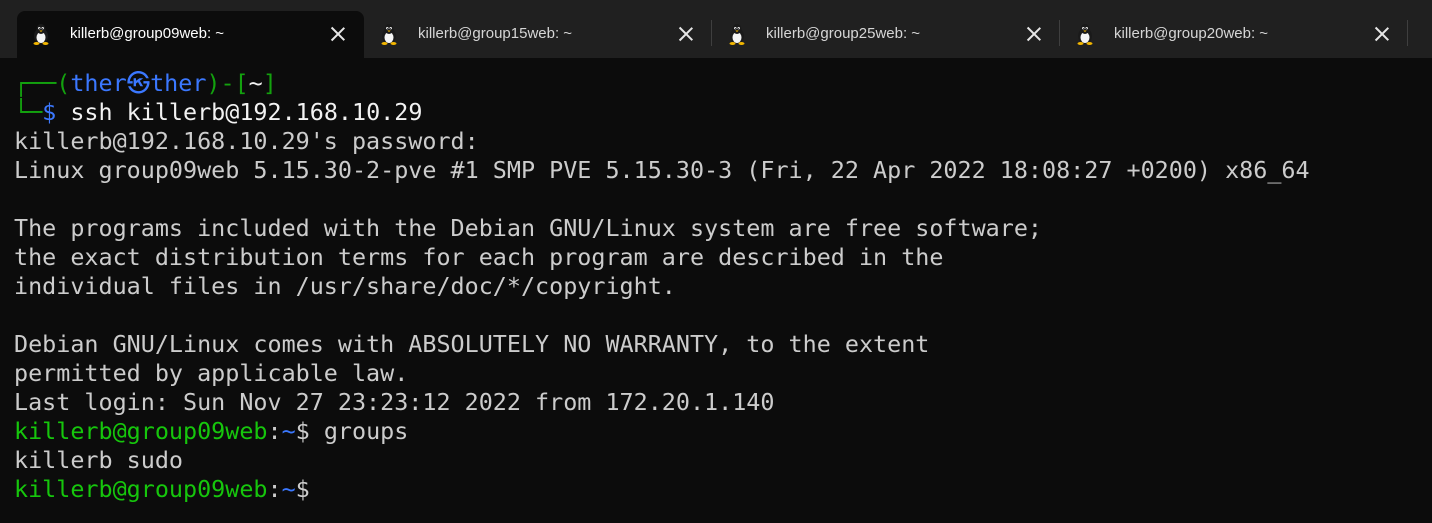 The height and width of the screenshot is (523, 1432). Describe the element at coordinates (28, 112) in the screenshot. I see `prompt-frame: └─` at that location.